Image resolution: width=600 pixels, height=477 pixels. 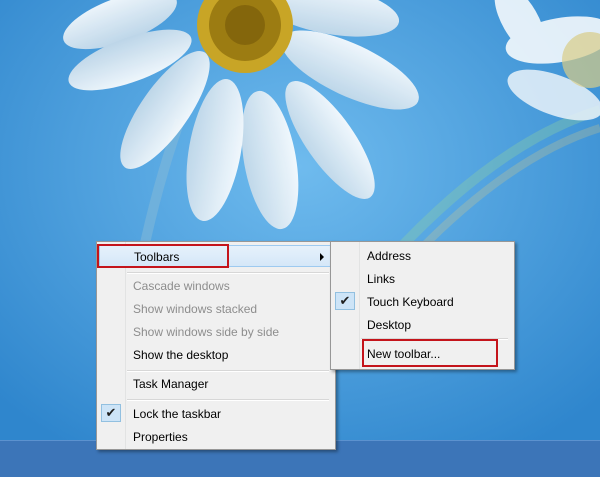 I want to click on menu-item-label: Task Manager, so click(x=171, y=384).